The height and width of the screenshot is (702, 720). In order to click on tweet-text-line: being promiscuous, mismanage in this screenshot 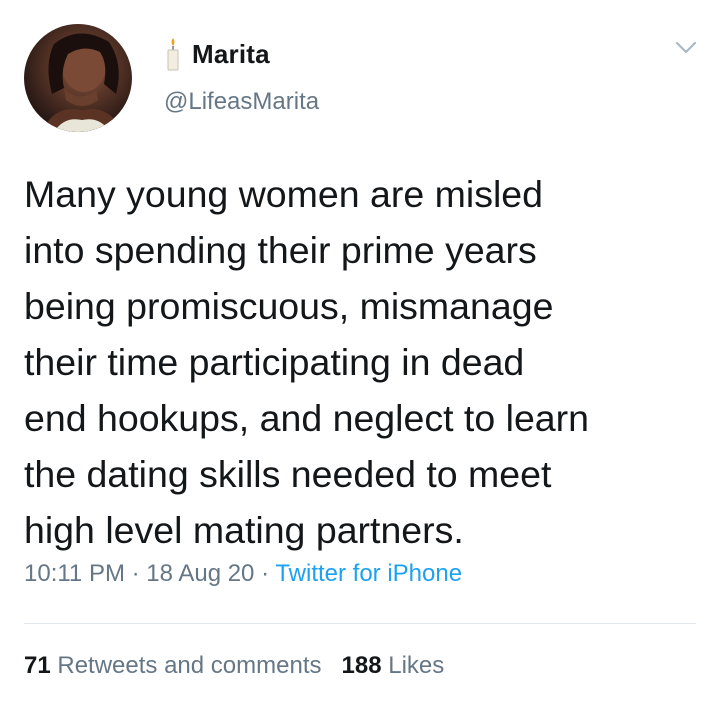, I will do `click(289, 306)`.